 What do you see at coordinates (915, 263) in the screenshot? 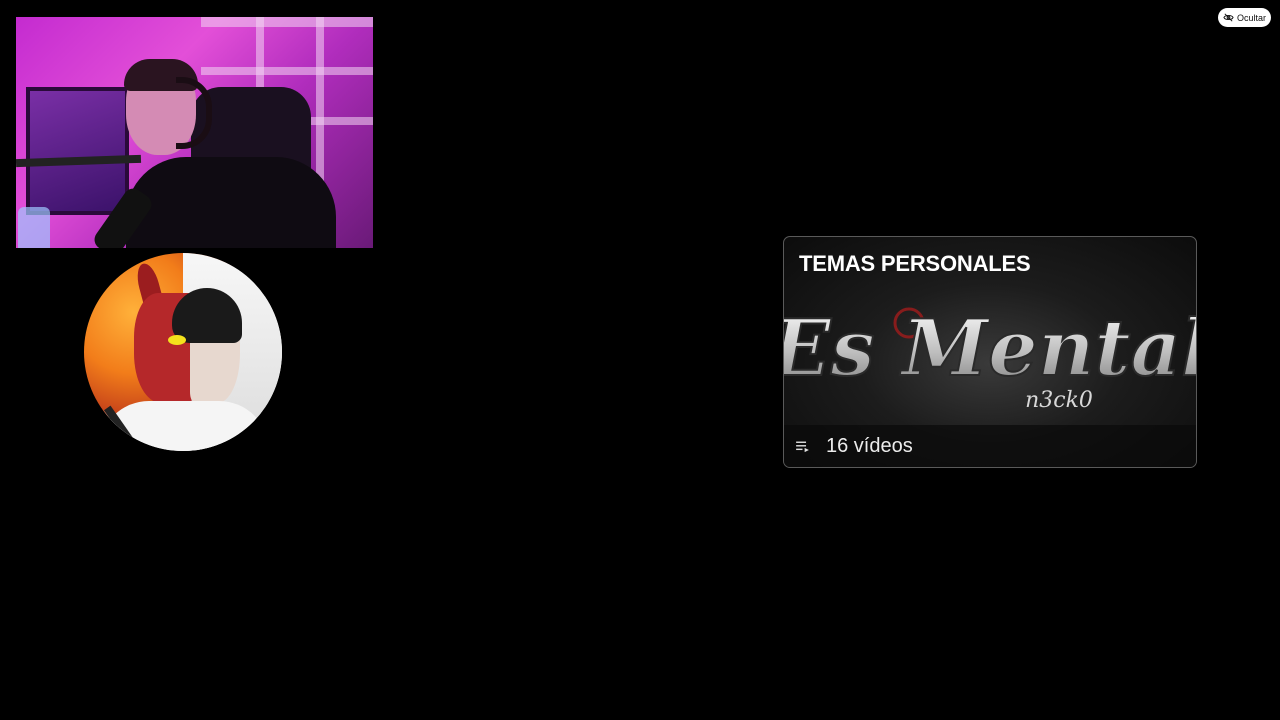
I see `playlist-title: TEMAS PERSONALES` at bounding box center [915, 263].